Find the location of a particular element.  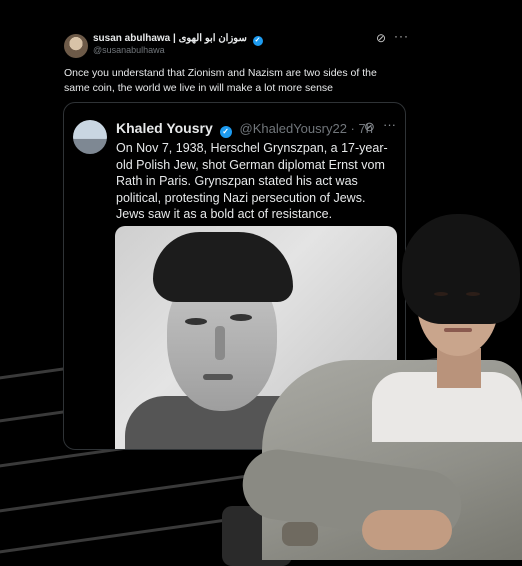

hand-shape is located at coordinates (407, 530).